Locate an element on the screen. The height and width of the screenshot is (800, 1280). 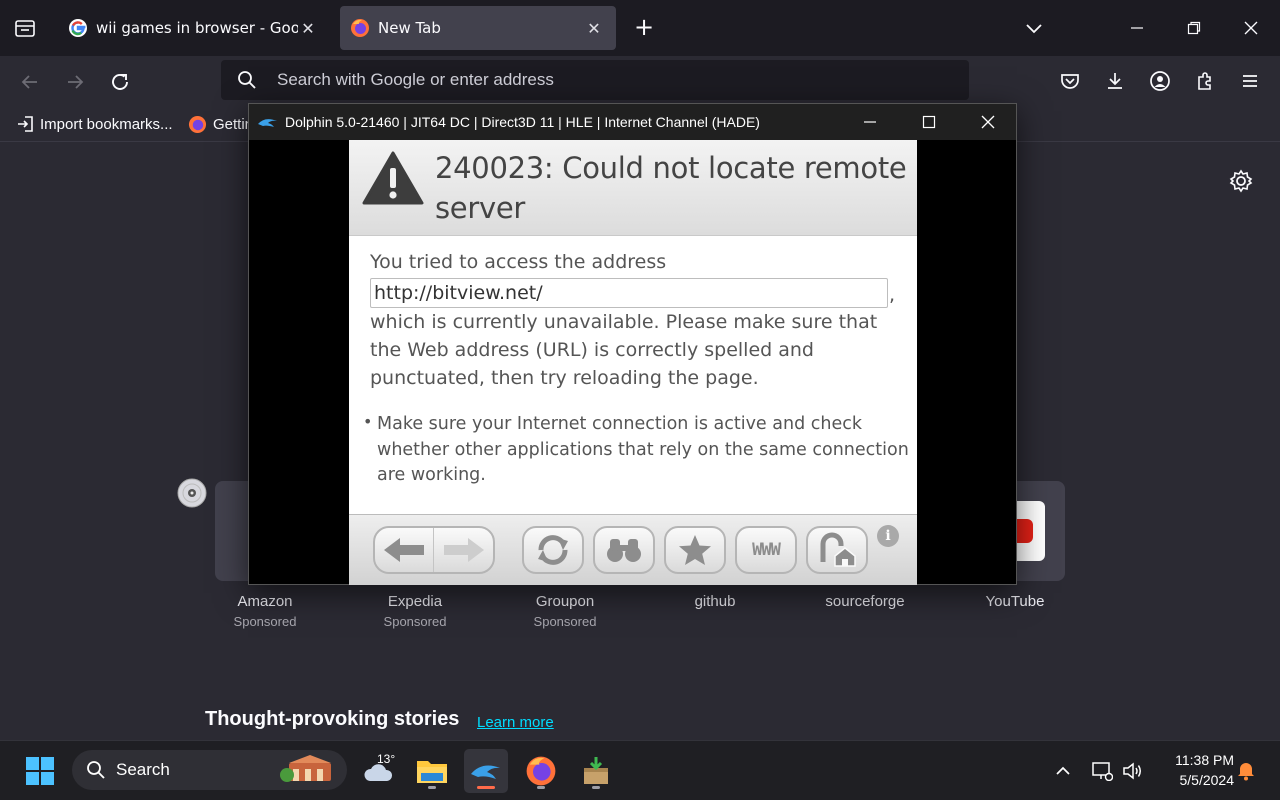
wii-search-button is located at coordinates (624, 550).